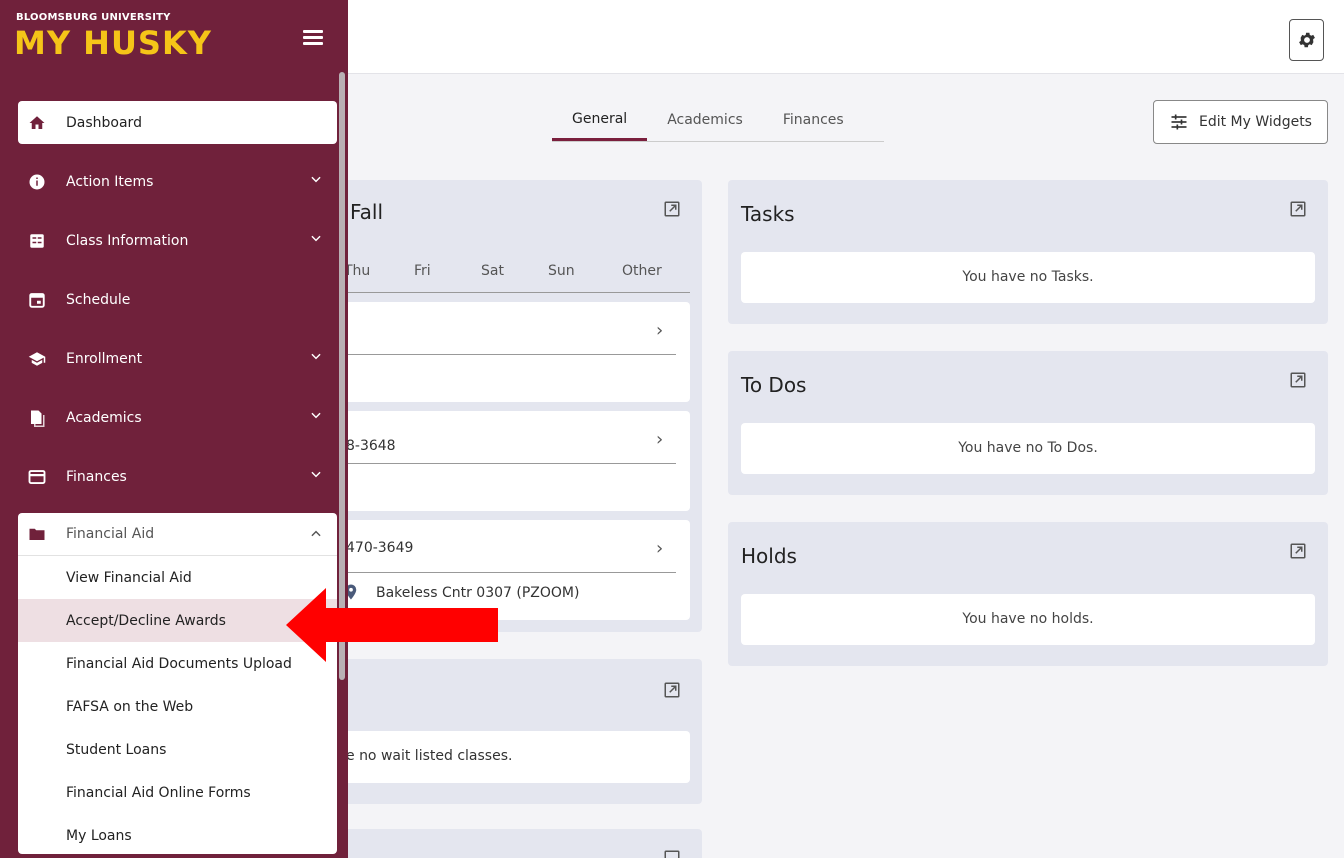 Image resolution: width=1344 pixels, height=858 pixels. Describe the element at coordinates (93, 17) in the screenshot. I see `logo-university: BLOOMSBURG UNIVERSITY` at that location.